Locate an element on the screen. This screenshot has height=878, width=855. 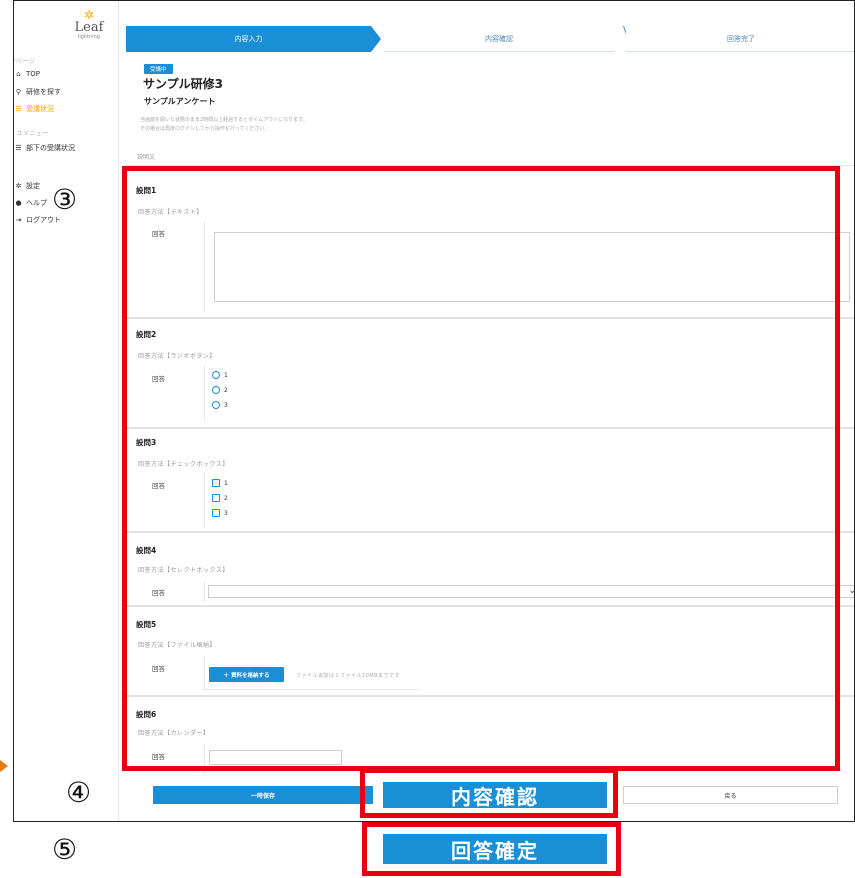
step-input: 内容入力 is located at coordinates (248, 39).